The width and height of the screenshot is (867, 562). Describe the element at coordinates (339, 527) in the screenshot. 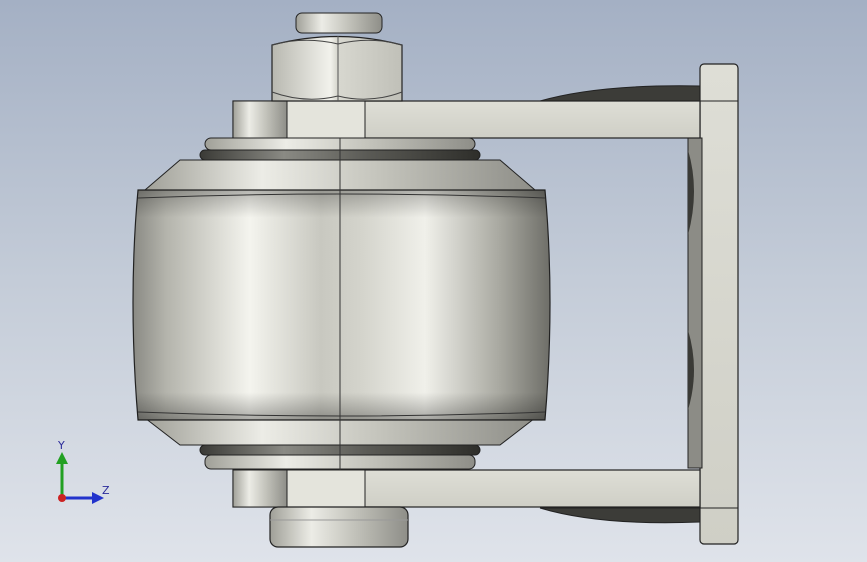

I see `bolt-head-bottom` at that location.